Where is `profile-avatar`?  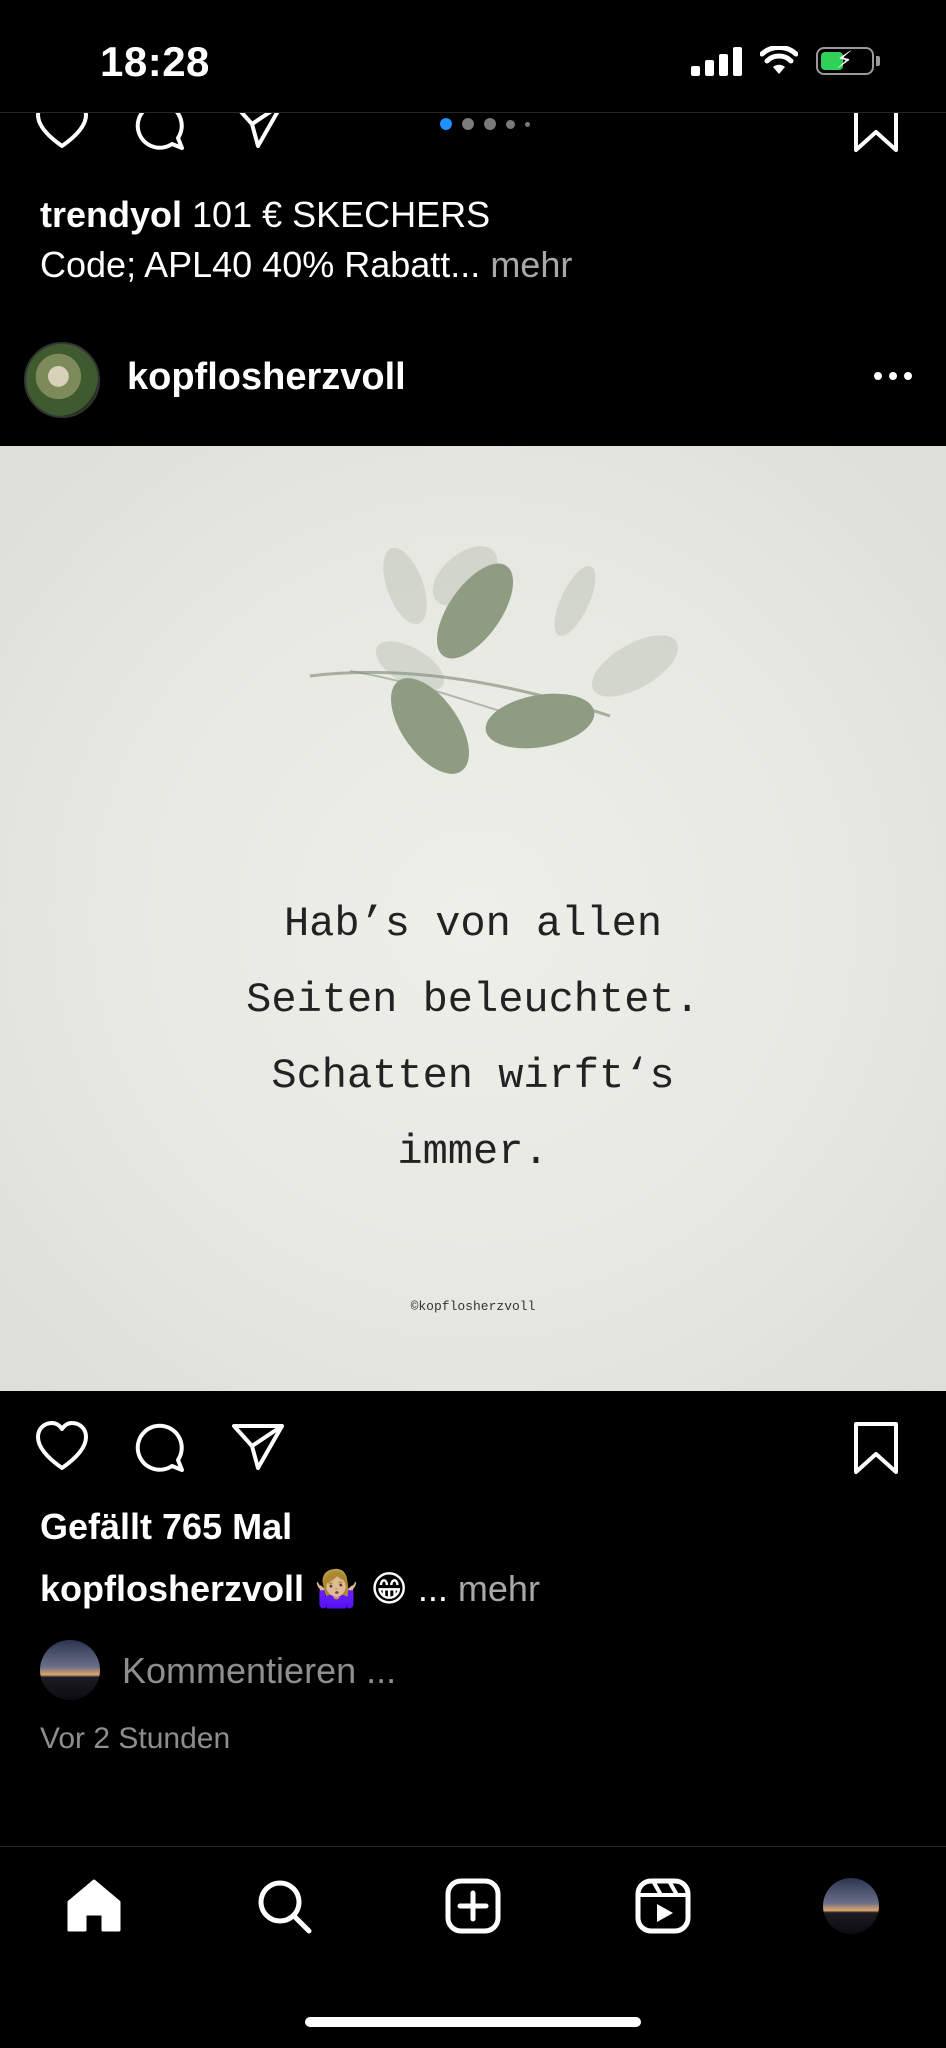 profile-avatar is located at coordinates (851, 1906).